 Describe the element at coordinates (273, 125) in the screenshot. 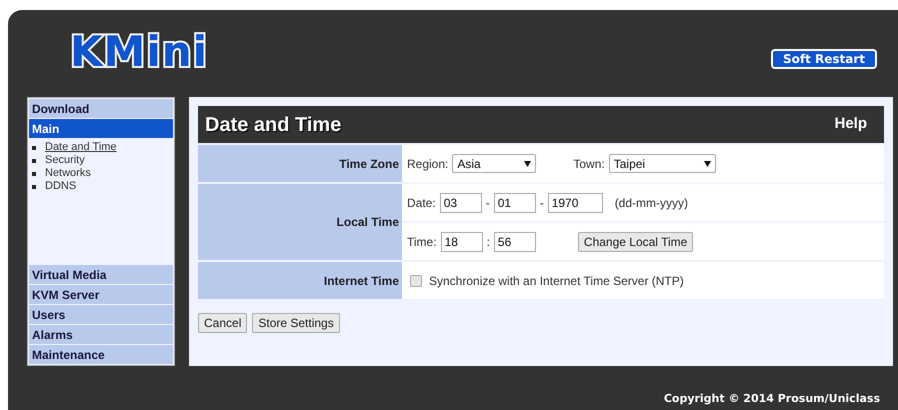

I see `page-title: Date and Time` at that location.